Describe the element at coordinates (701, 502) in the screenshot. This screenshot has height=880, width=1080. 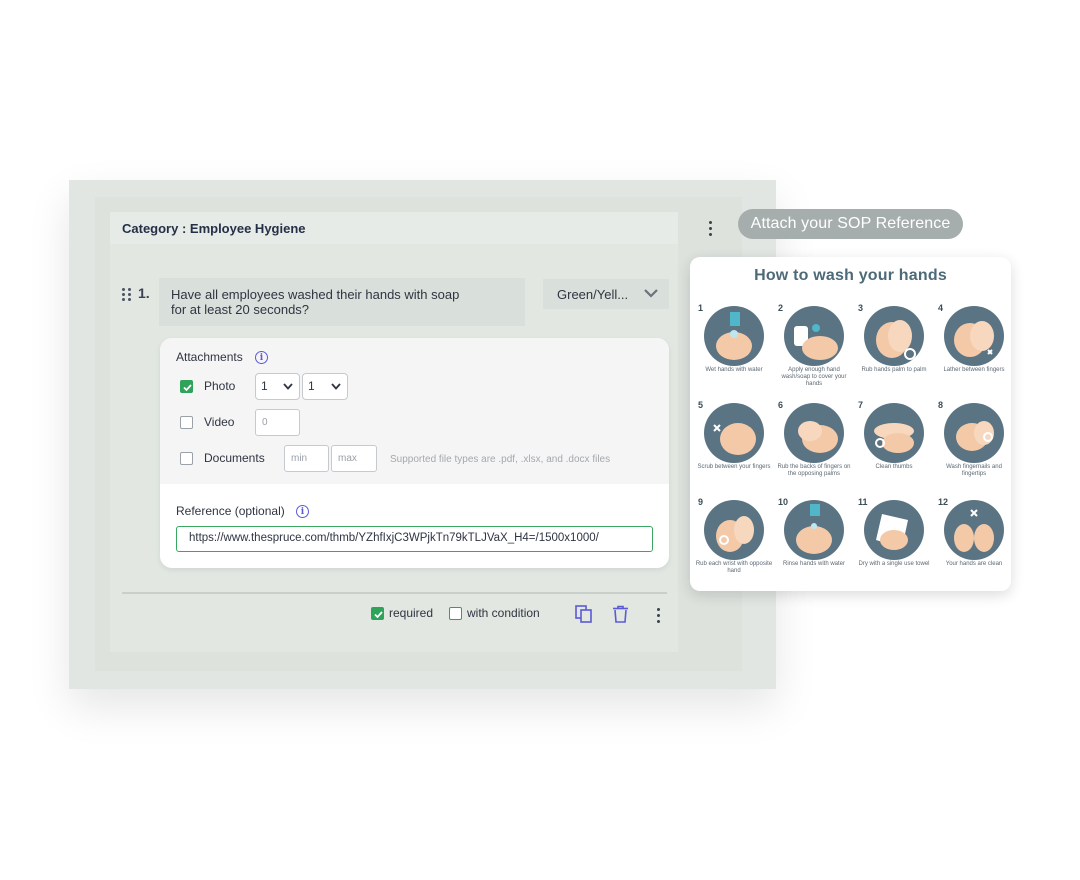
I see `step-number: 9` at that location.